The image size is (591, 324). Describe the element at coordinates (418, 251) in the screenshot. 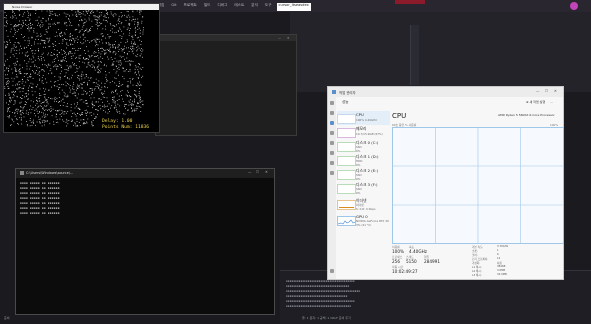

I see `stat-speed: 4.40GHz` at that location.